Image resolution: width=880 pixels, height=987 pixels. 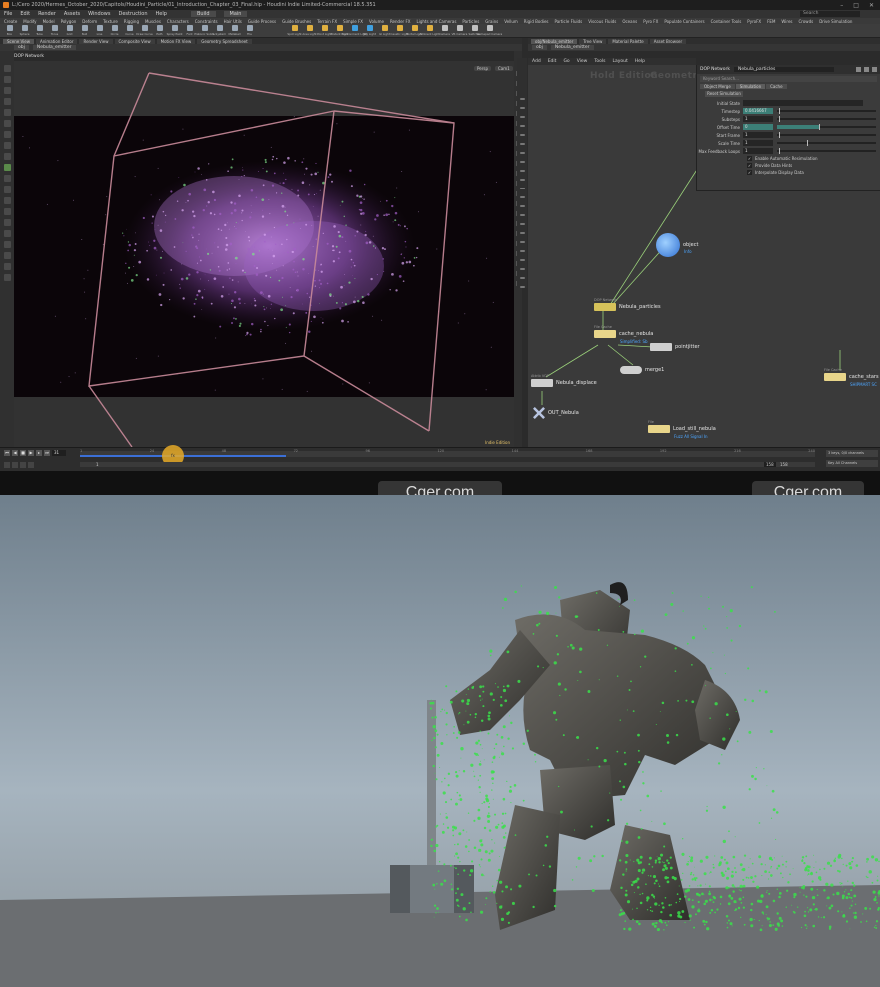 What do you see at coordinates (219, 30) in the screenshot?
I see `shelf-tool-l-system: L-System` at bounding box center [219, 30].